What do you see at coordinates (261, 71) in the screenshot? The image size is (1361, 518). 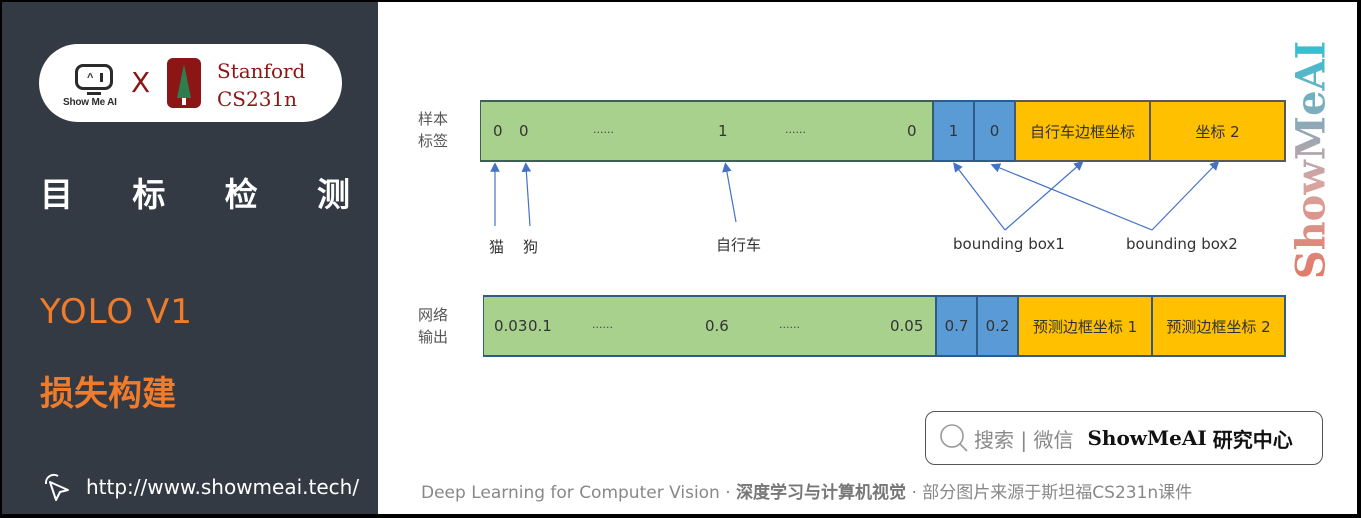 I see `stanford-line1: Stanford` at bounding box center [261, 71].